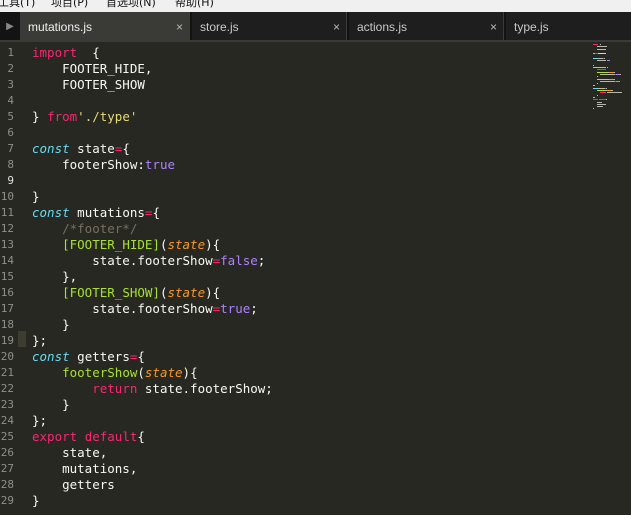 Image resolution: width=631 pixels, height=515 pixels. What do you see at coordinates (10, 26) in the screenshot?
I see `tab-scroll-right-icon: ▶` at bounding box center [10, 26].